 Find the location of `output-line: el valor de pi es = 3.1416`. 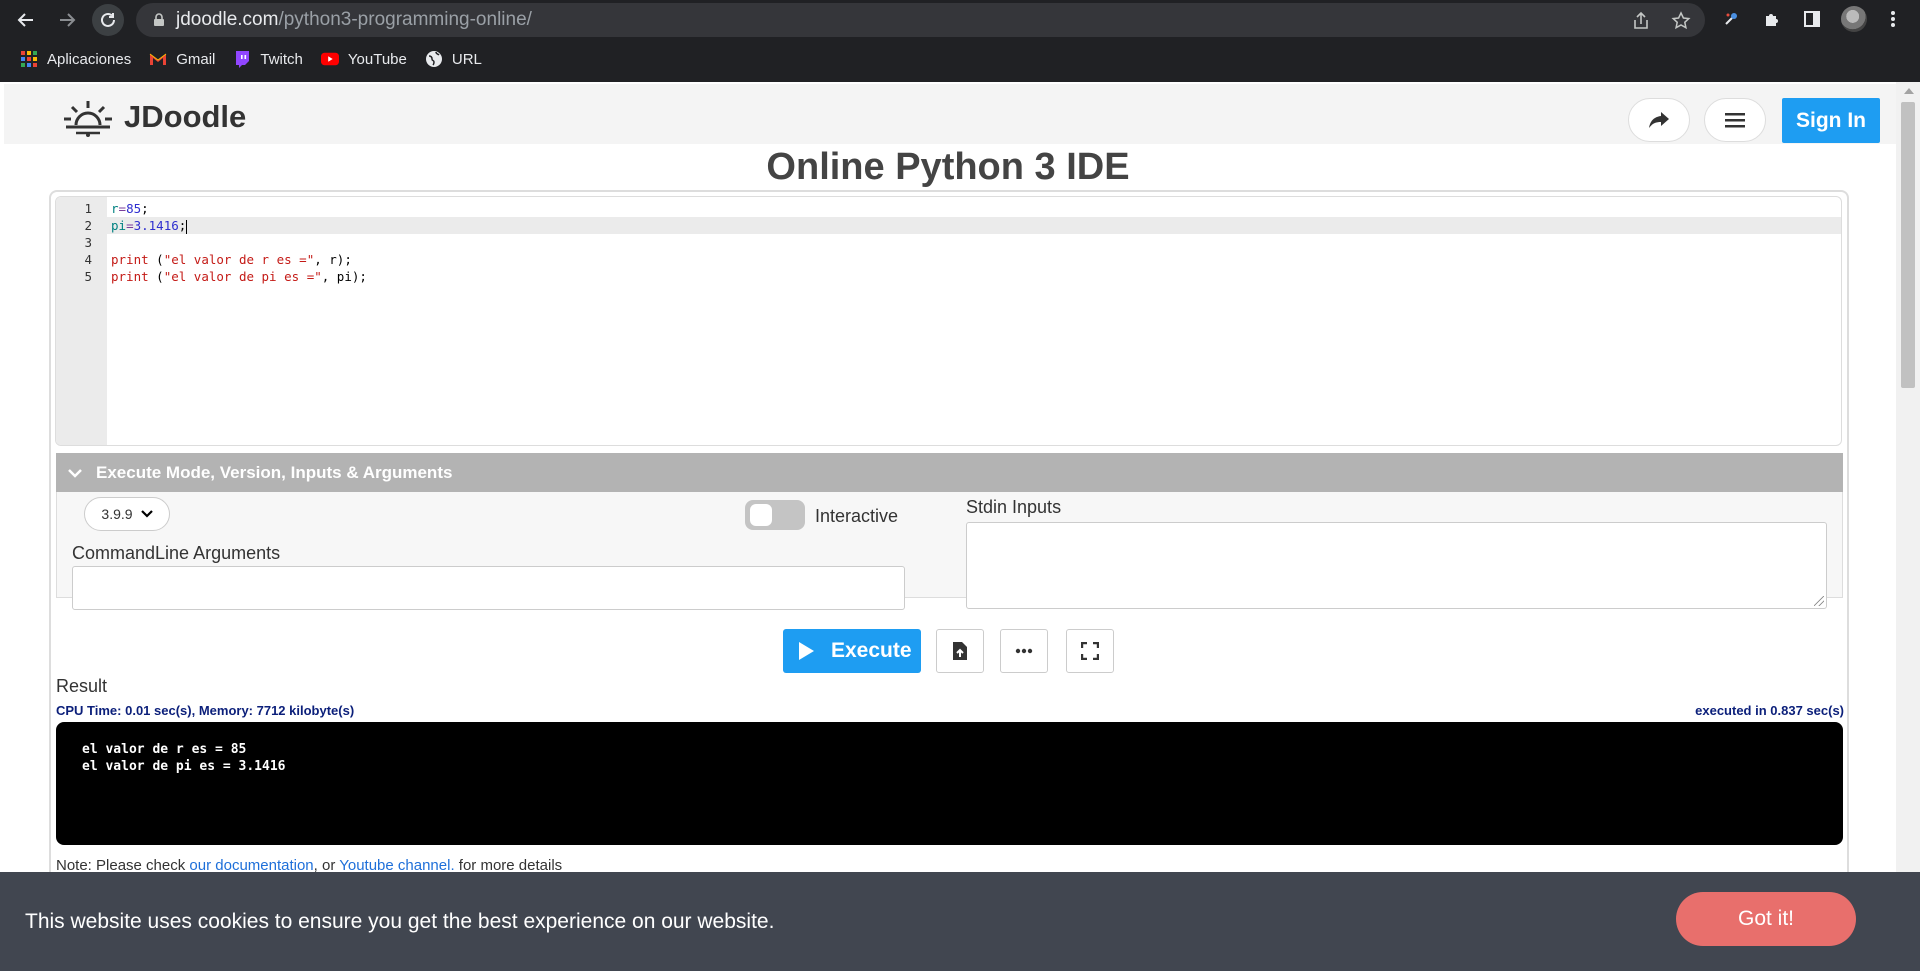

output-line: el valor de pi es = 3.1416 is located at coordinates (184, 766).